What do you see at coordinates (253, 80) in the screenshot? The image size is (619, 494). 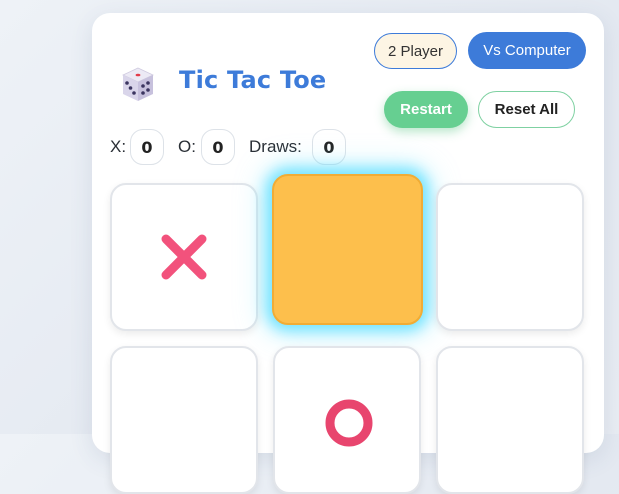 I see `page-title: Tic Tac Toe` at bounding box center [253, 80].